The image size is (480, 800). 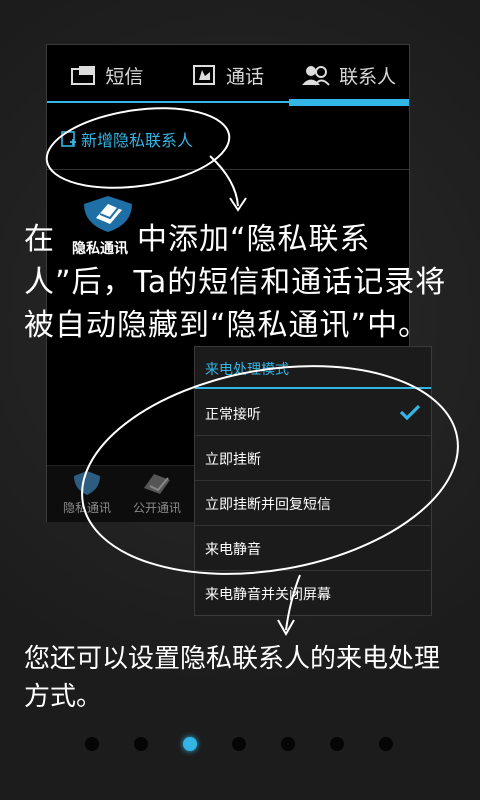 I want to click on tab-contacts: 联系人, so click(x=348, y=75).